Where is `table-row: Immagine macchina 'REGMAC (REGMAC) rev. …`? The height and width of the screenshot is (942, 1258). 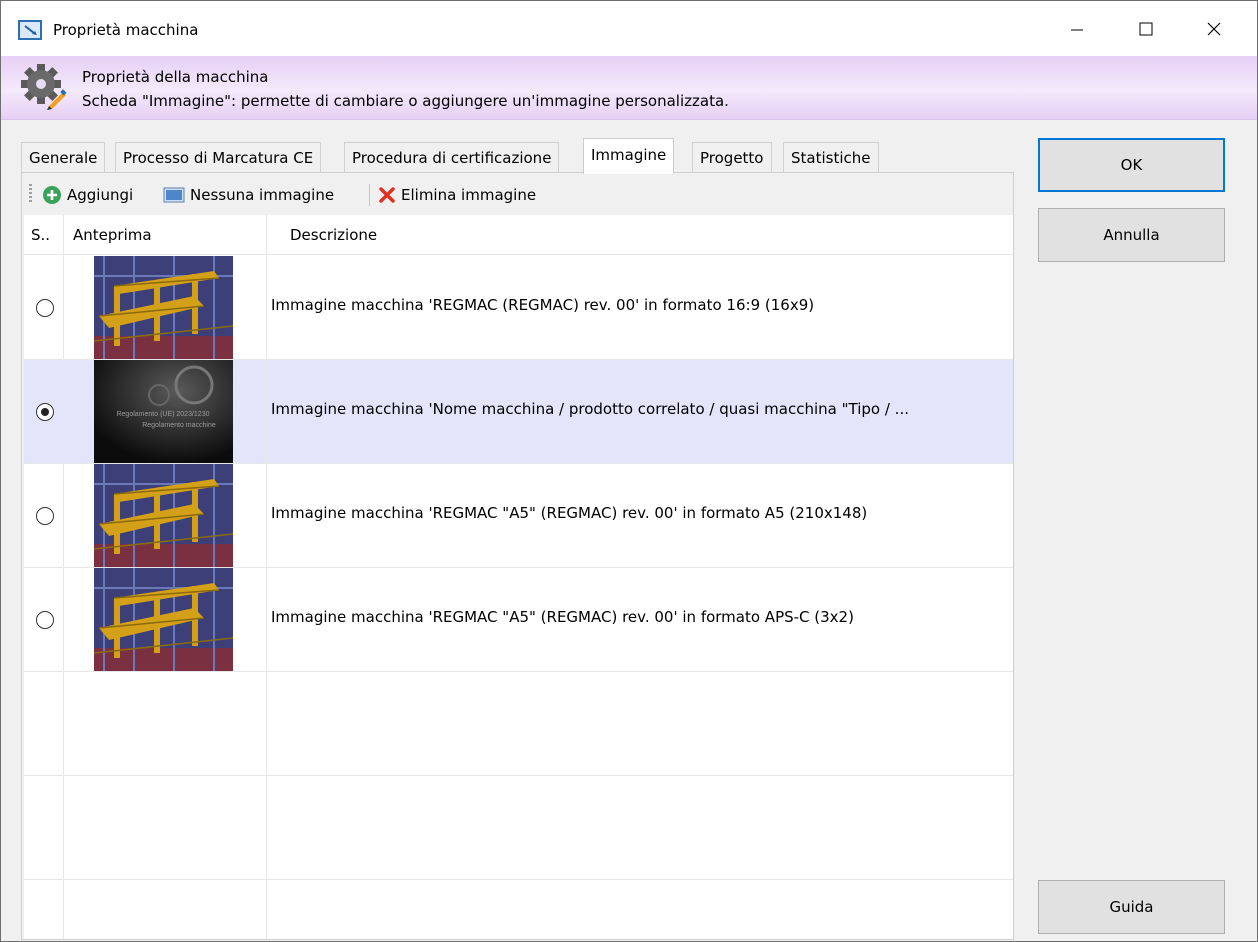 table-row: Immagine macchina 'REGMAC (REGMAC) rev. … is located at coordinates (518, 308).